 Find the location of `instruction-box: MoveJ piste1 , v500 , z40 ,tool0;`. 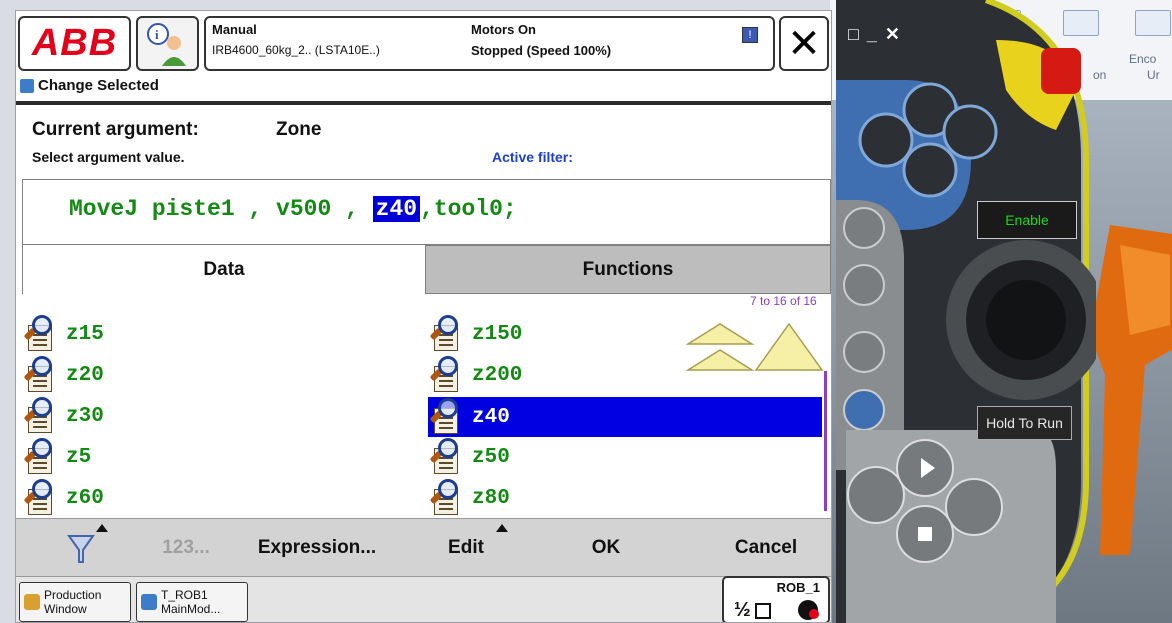

instruction-box: MoveJ piste1 , v500 , z40 ,tool0; is located at coordinates (426, 212).